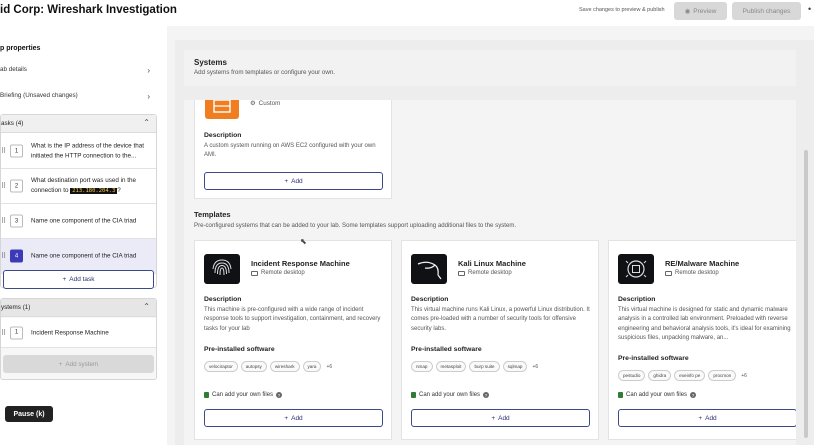  I want to click on save-hint: Save changes to preview & publish, so click(622, 10).